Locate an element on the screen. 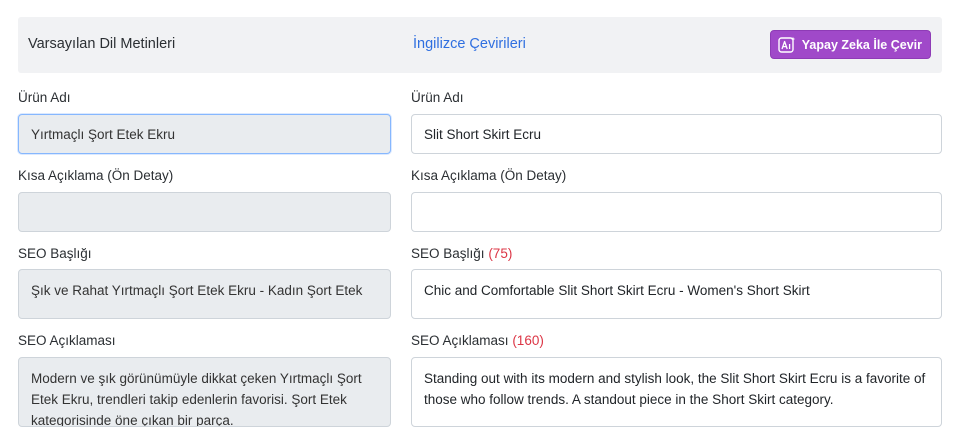  left-short-desc-field is located at coordinates (204, 212).